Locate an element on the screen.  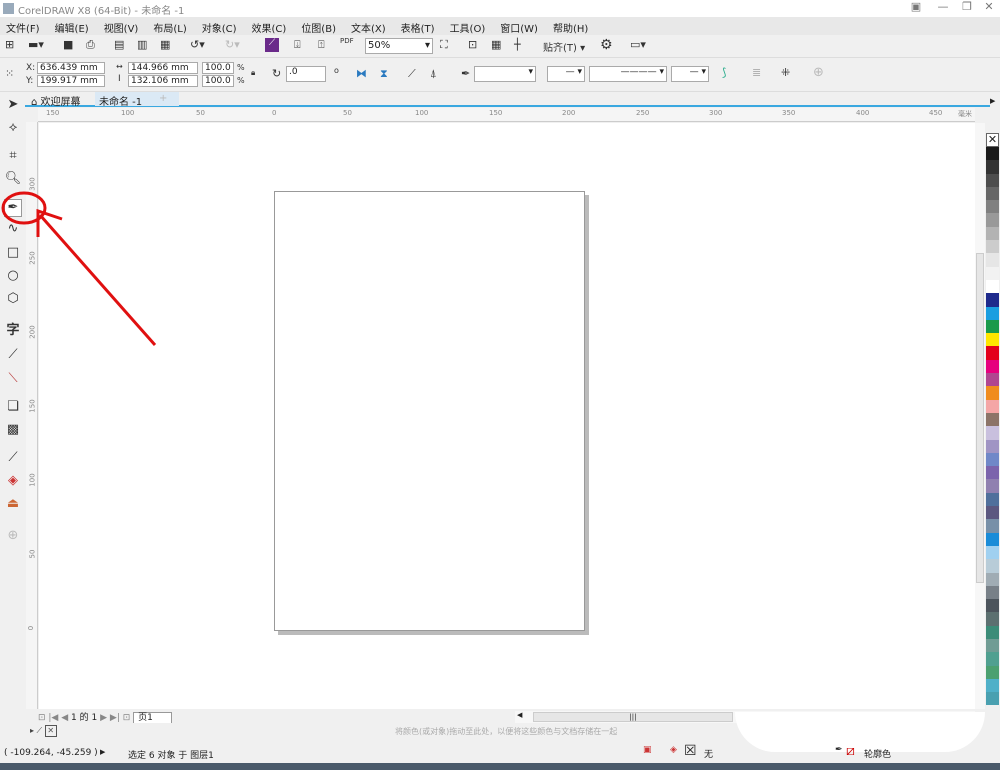
document-palette-arrows: ▸ ⟋ is located at coordinates (37, 730).